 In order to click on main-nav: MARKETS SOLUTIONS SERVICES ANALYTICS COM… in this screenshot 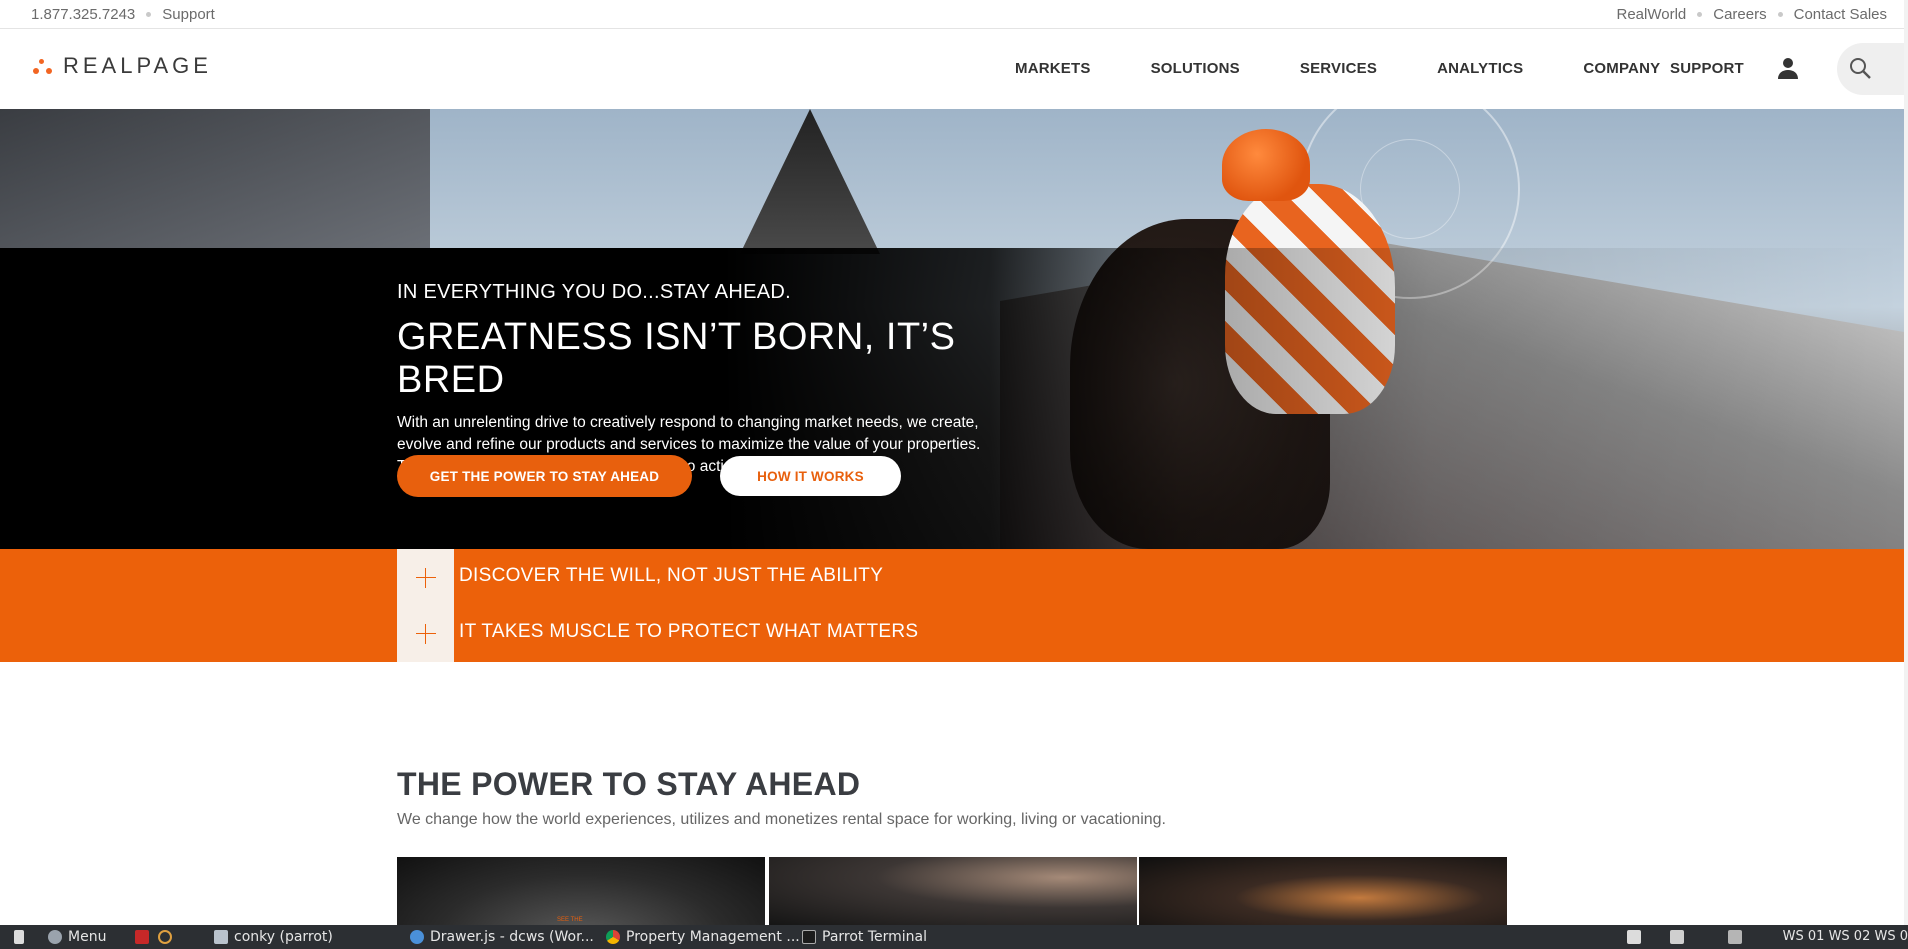, I will do `click(1379, 68)`.